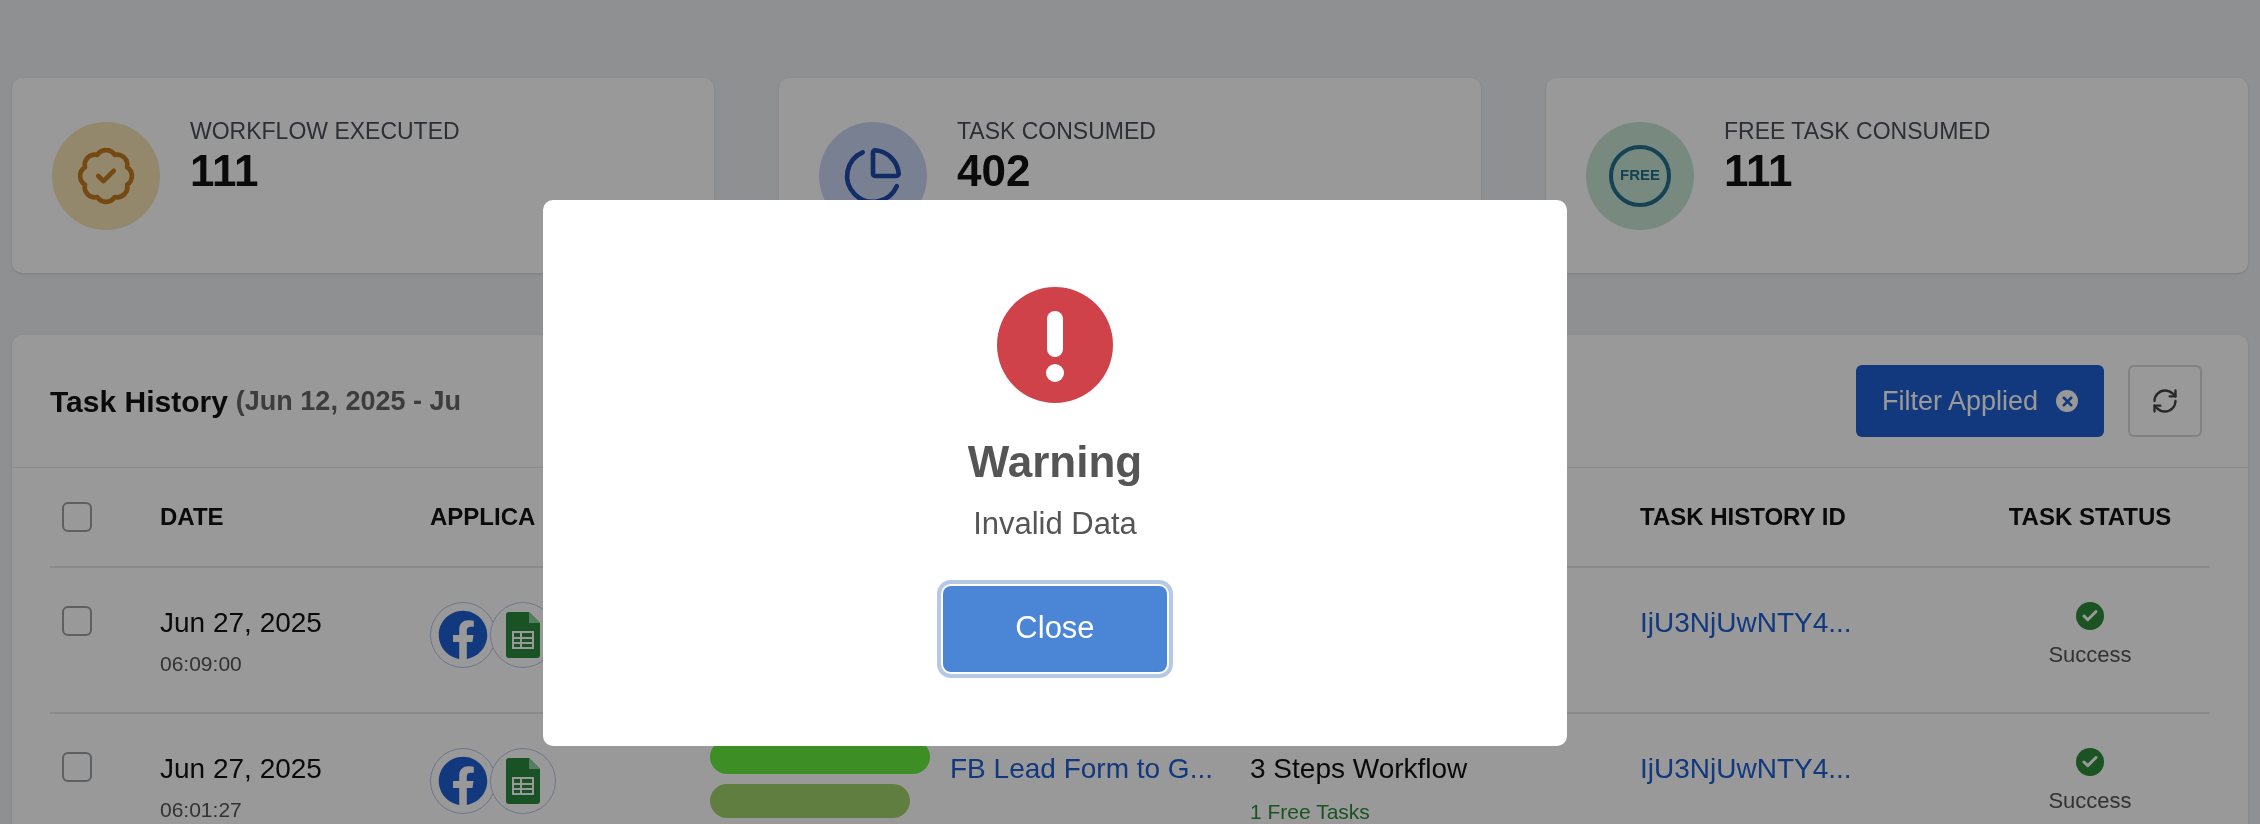 This screenshot has width=2260, height=824. I want to click on stat-value: 402, so click(994, 170).